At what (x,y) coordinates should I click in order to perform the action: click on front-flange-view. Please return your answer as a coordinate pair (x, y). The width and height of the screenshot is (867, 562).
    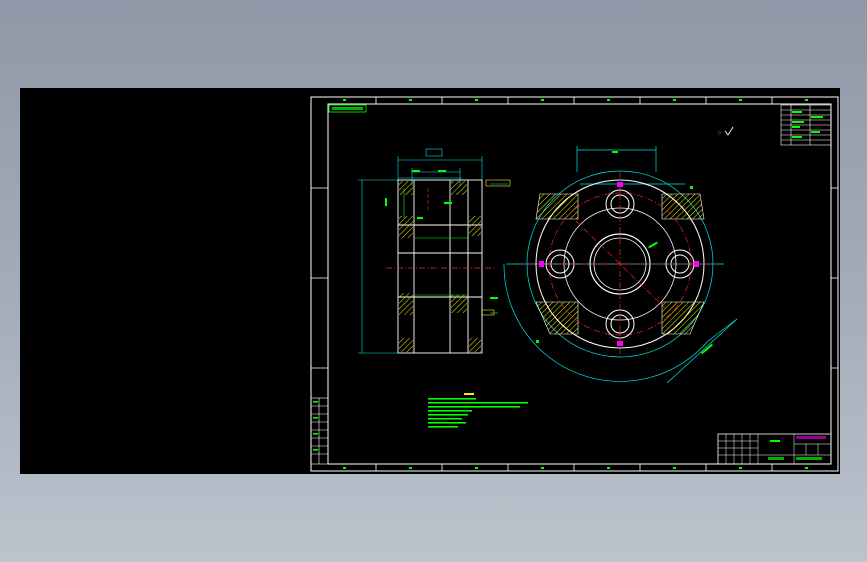
    Looking at the image, I should click on (620, 265).